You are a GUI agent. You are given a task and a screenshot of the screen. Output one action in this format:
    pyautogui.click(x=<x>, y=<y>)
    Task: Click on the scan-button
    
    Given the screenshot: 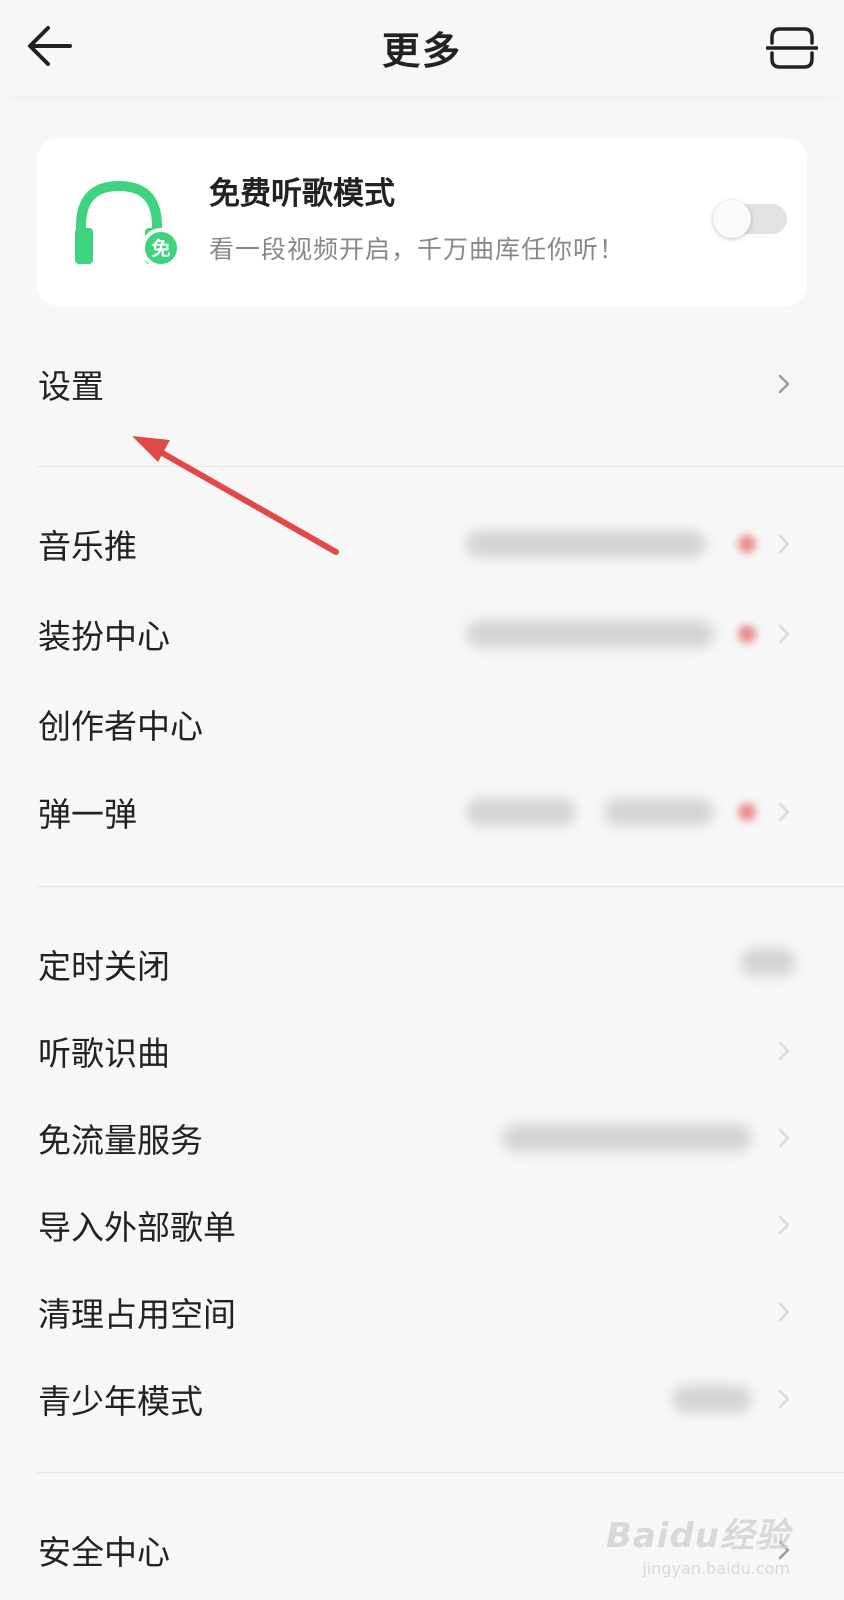 What is the action you would take?
    pyautogui.click(x=792, y=48)
    